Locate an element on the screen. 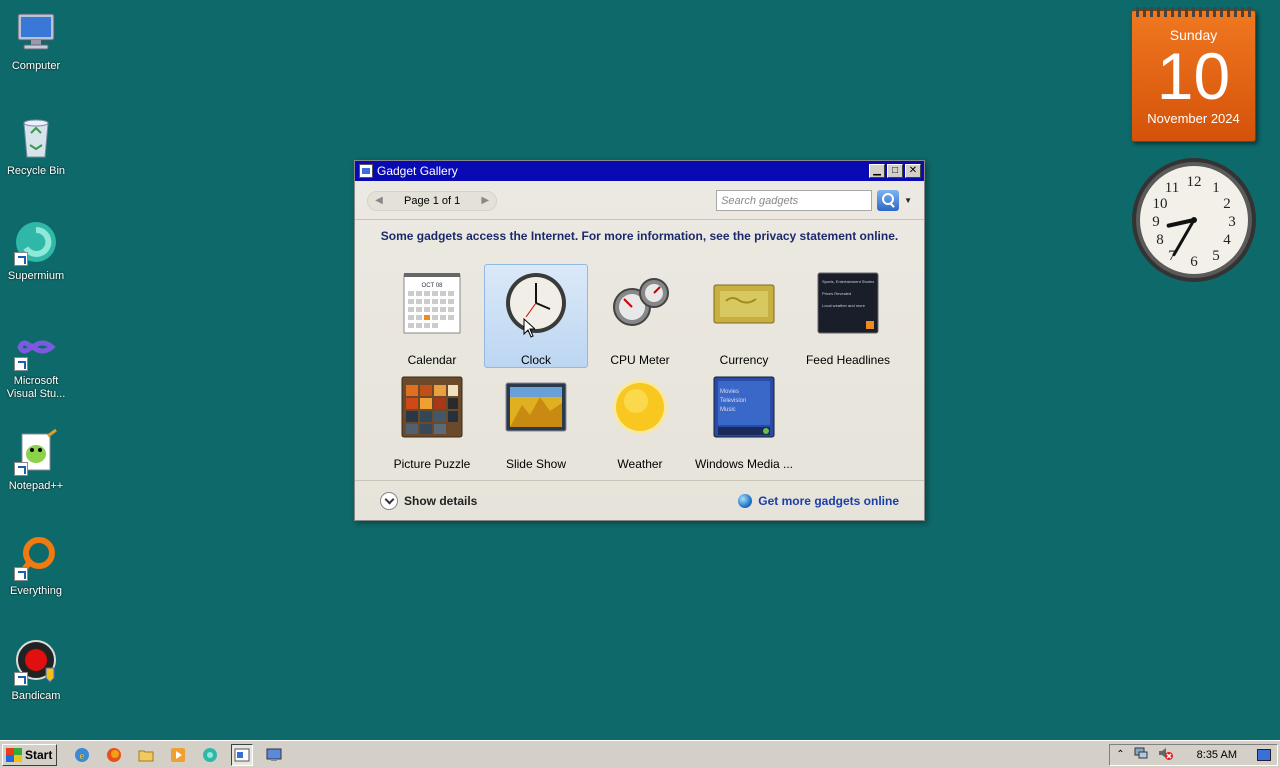 This screenshot has height=768, width=1280. calendar-icon: OCT 08 is located at coordinates (432, 303).